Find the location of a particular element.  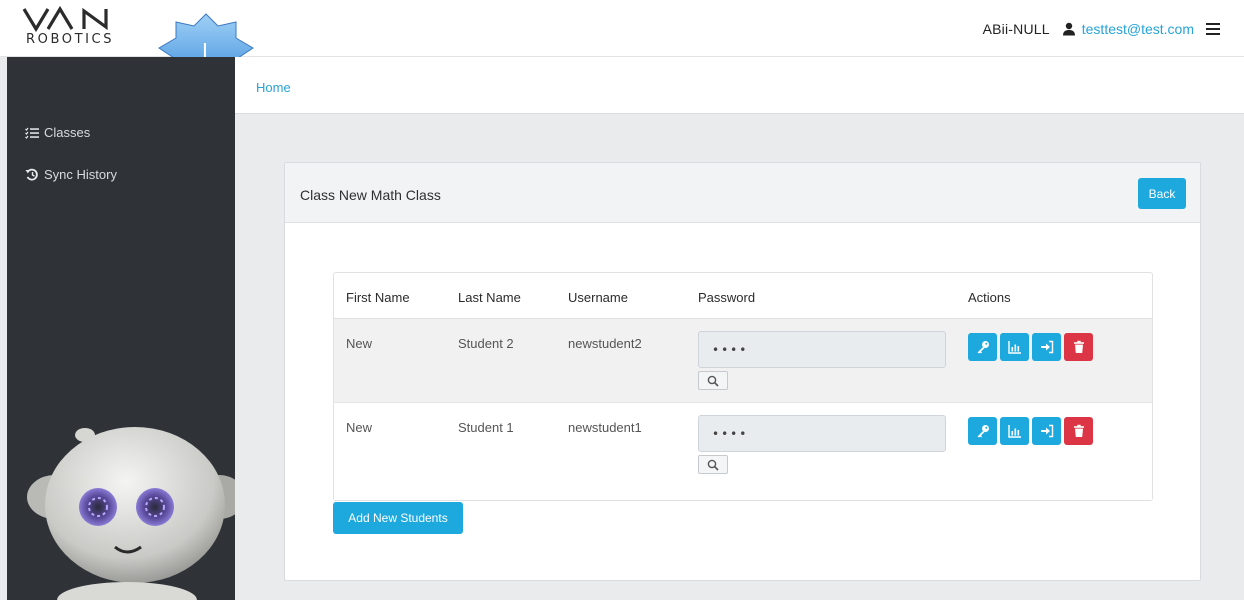

add-new-students-button: Add New Students is located at coordinates (398, 518).